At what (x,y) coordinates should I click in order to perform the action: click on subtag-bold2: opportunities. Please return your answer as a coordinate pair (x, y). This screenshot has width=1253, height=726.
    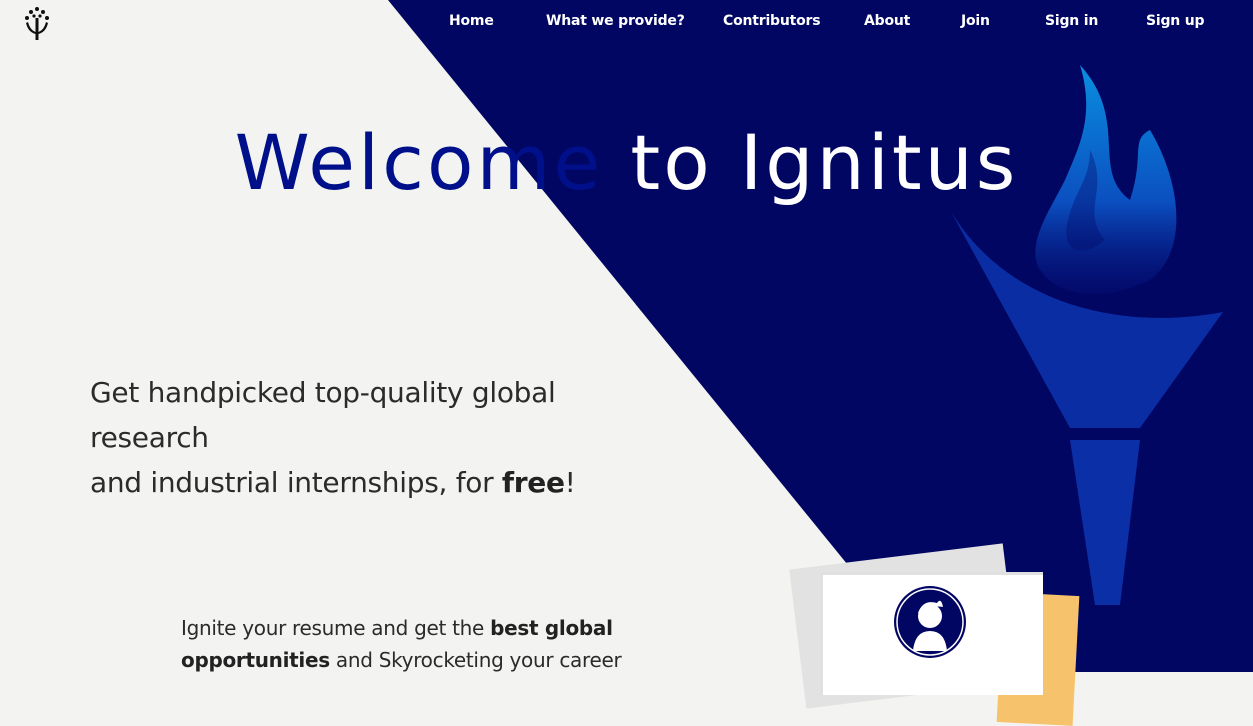
    Looking at the image, I should click on (255, 660).